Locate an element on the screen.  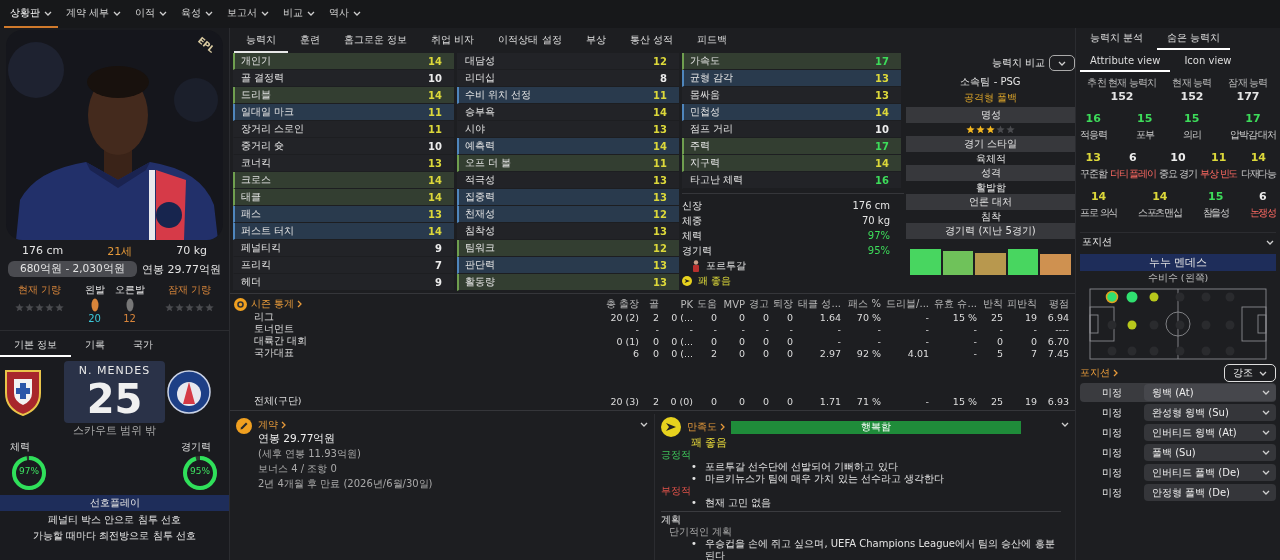
hidden-label: 의리 is located at coordinates (1191, 135).